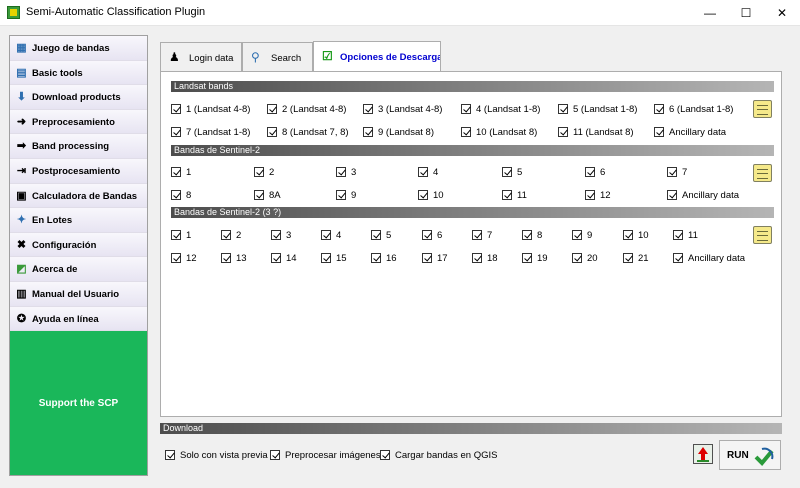 This screenshot has height=488, width=800. I want to click on download-icon: ⬇, so click(21, 97).